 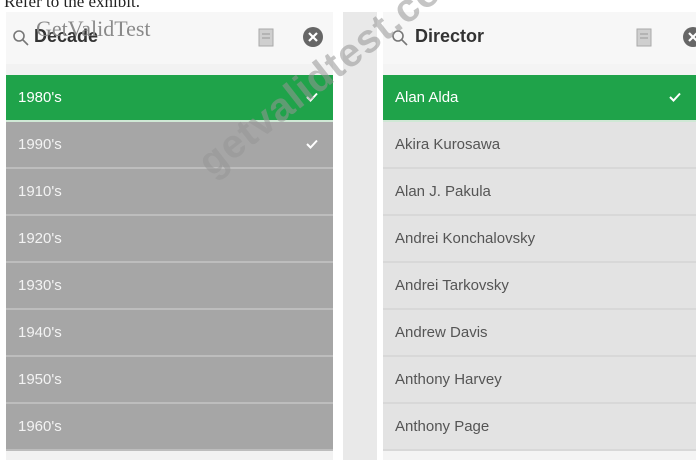 What do you see at coordinates (40, 379) in the screenshot?
I see `list-item-label: 1950's` at bounding box center [40, 379].